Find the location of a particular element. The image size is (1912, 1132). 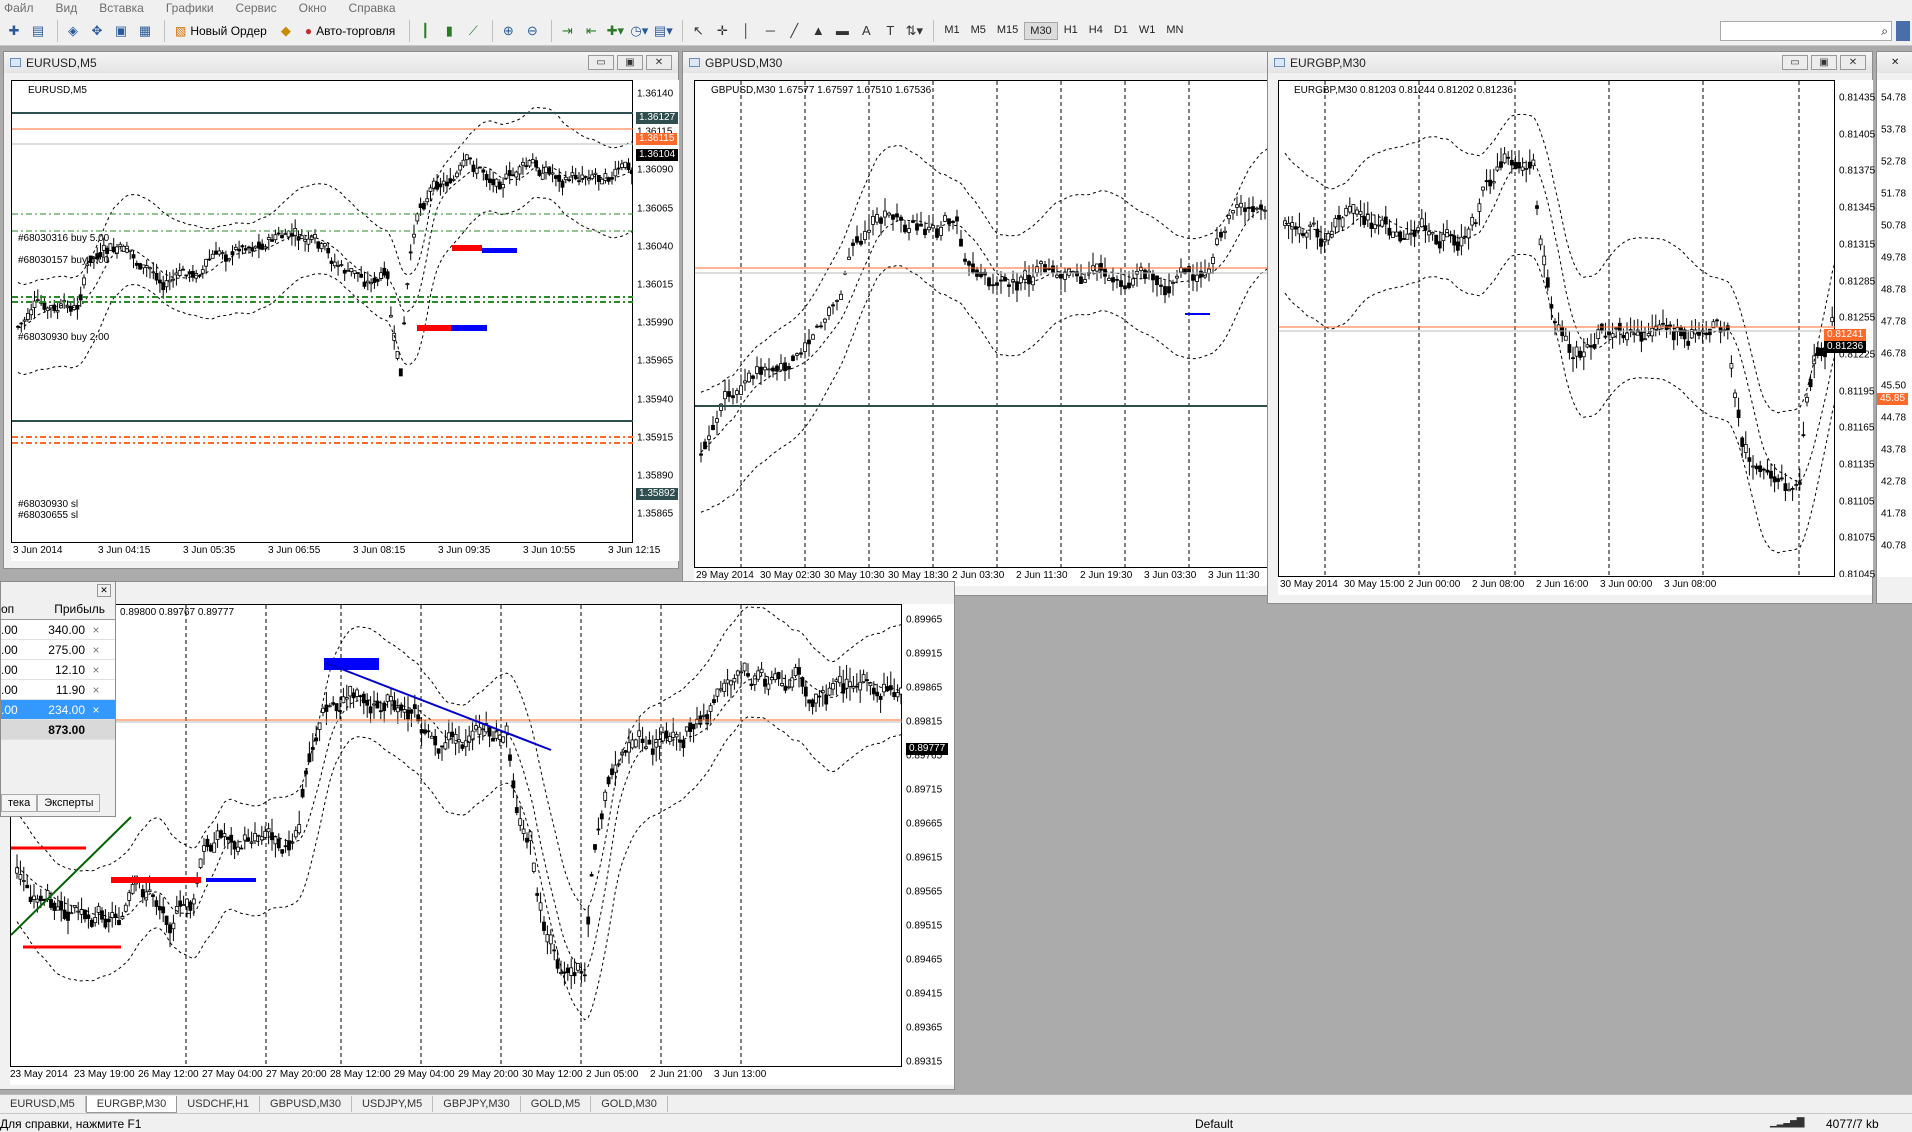

column-header: оп is located at coordinates (10, 609).